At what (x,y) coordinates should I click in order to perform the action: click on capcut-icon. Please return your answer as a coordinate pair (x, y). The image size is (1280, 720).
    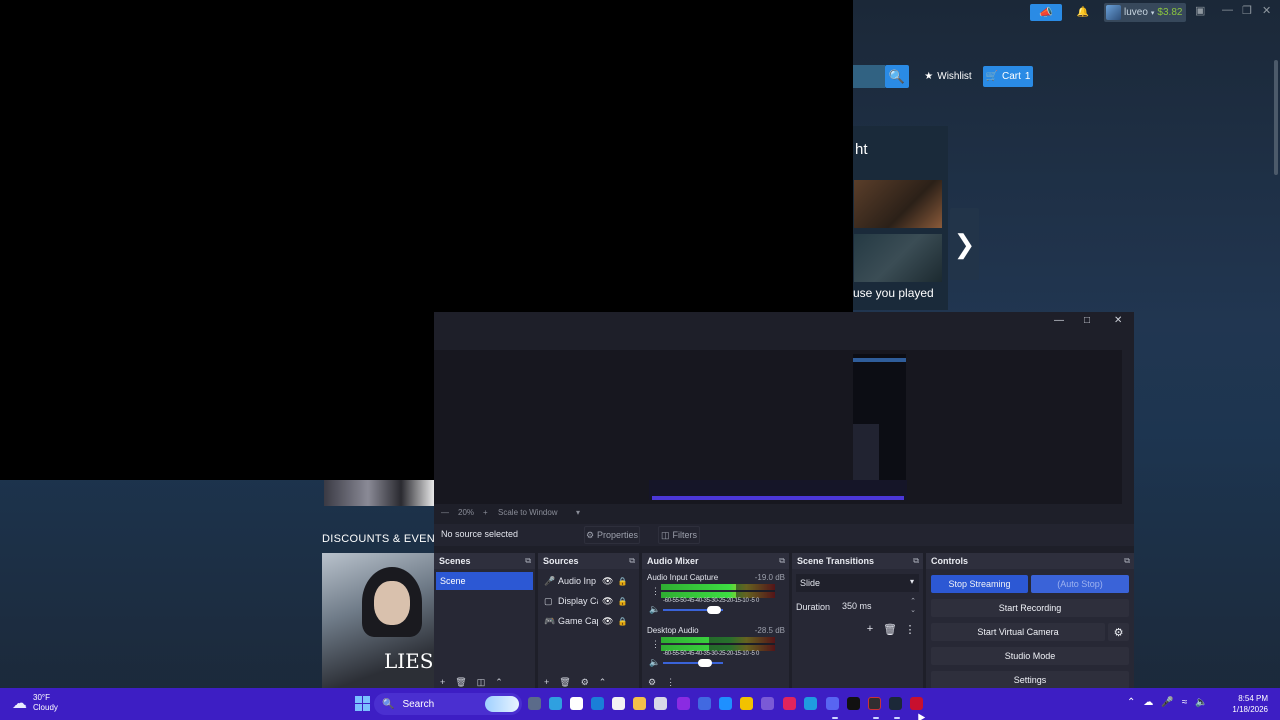
    Looking at the image, I should click on (660, 703).